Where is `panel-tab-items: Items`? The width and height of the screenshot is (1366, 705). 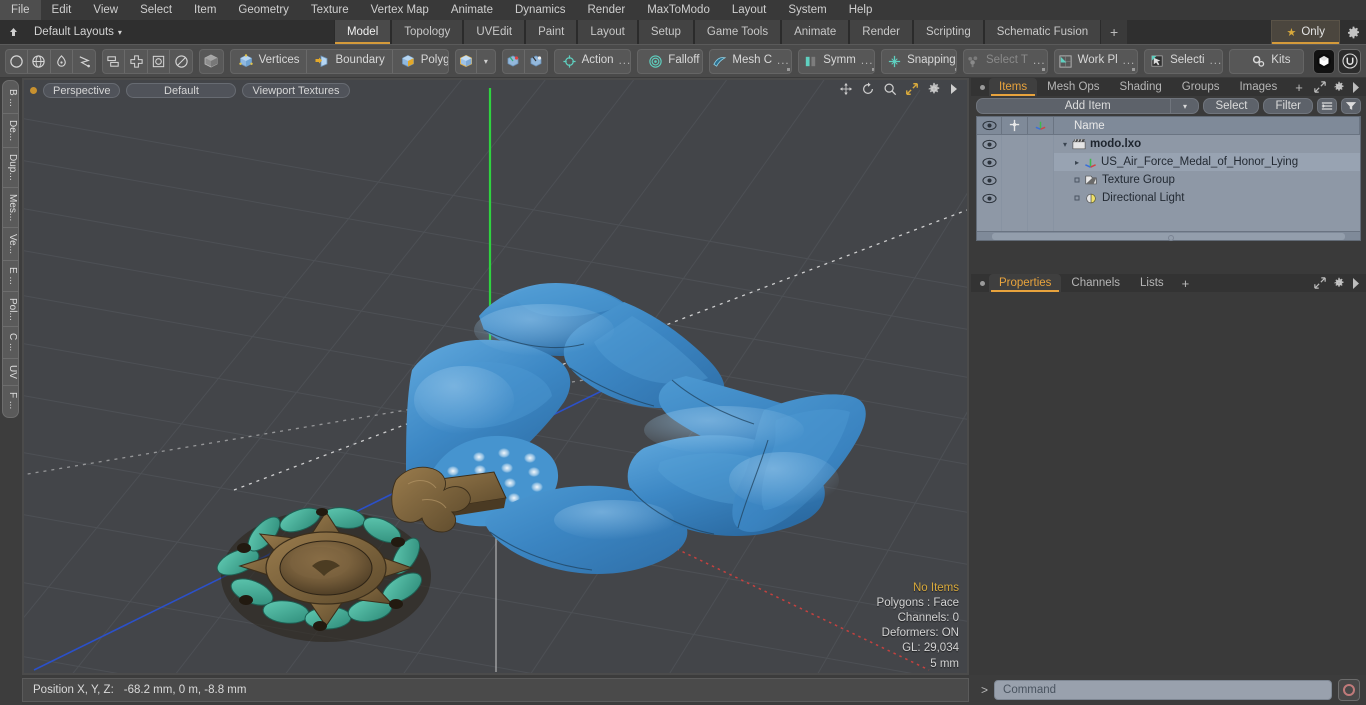 panel-tab-items: Items is located at coordinates (1013, 87).